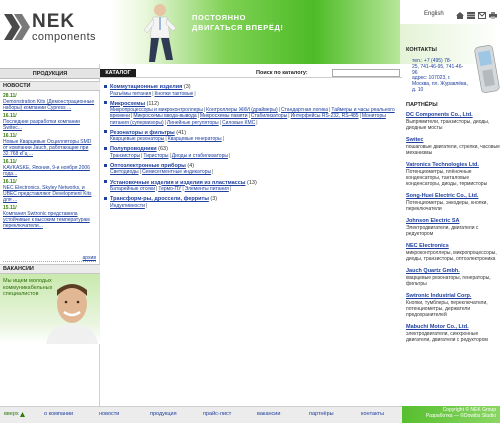 This screenshot has width=500, height=423. What do you see at coordinates (453, 140) in the screenshot?
I see `partner-link: Switec` at bounding box center [453, 140].